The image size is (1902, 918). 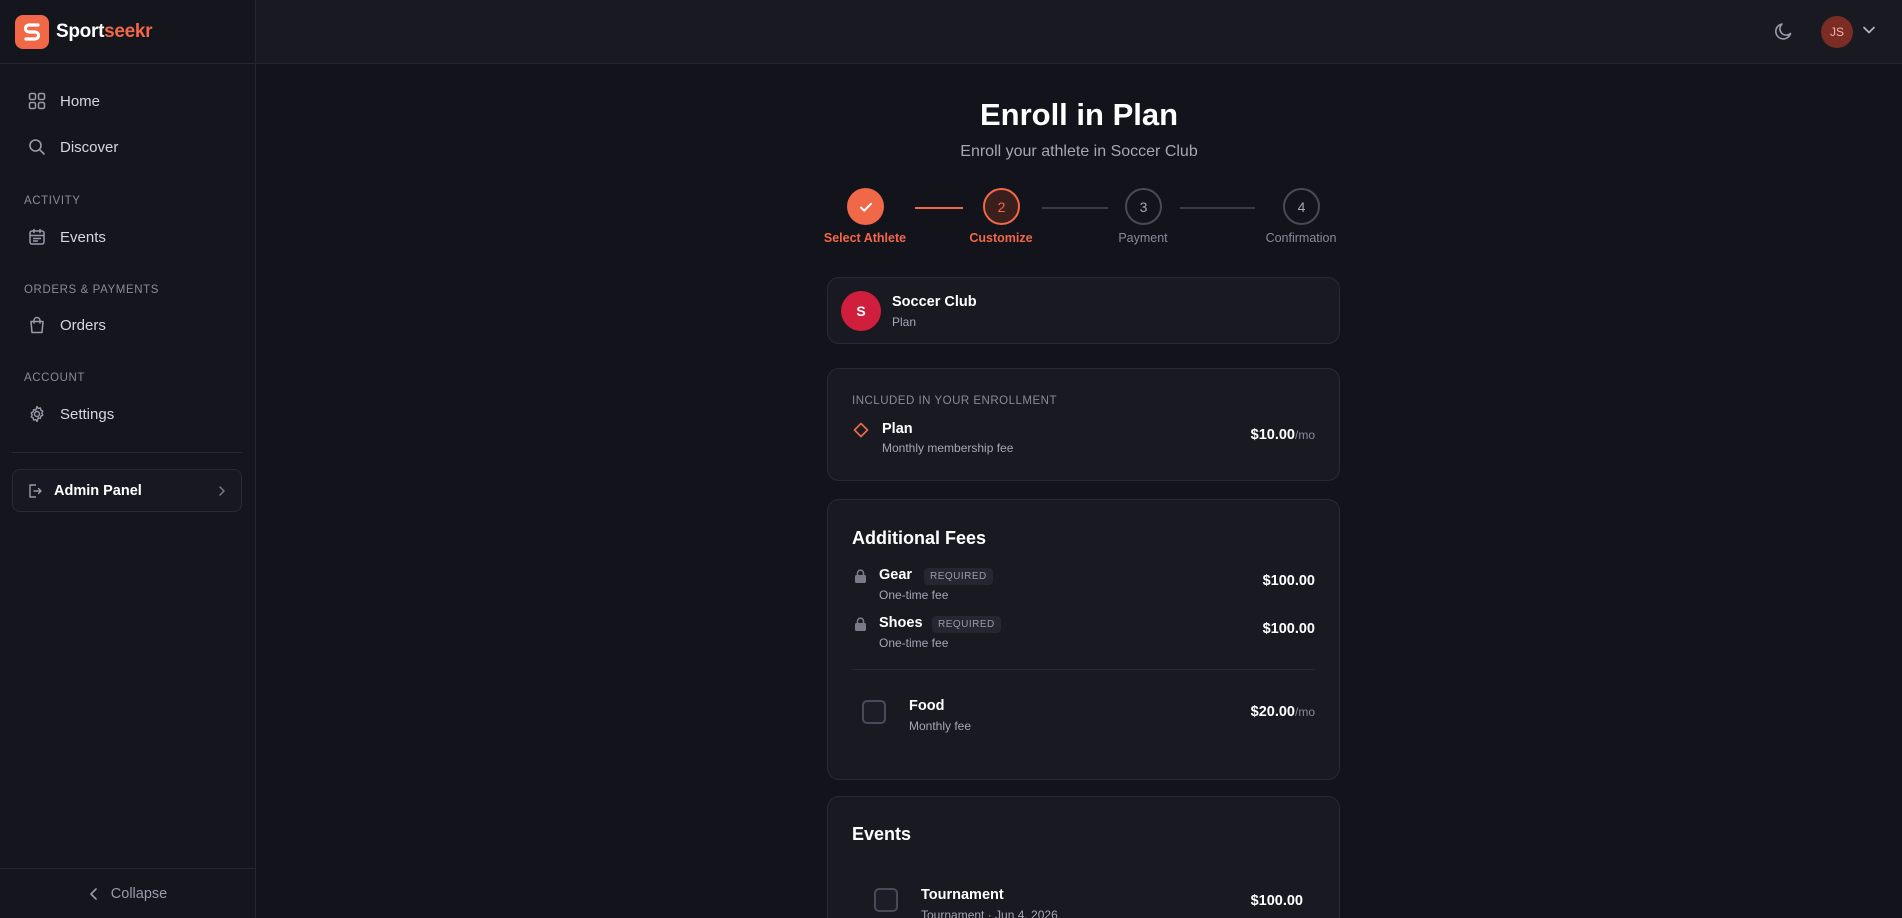 I want to click on brand-name-part2: seekr, so click(x=128, y=31).